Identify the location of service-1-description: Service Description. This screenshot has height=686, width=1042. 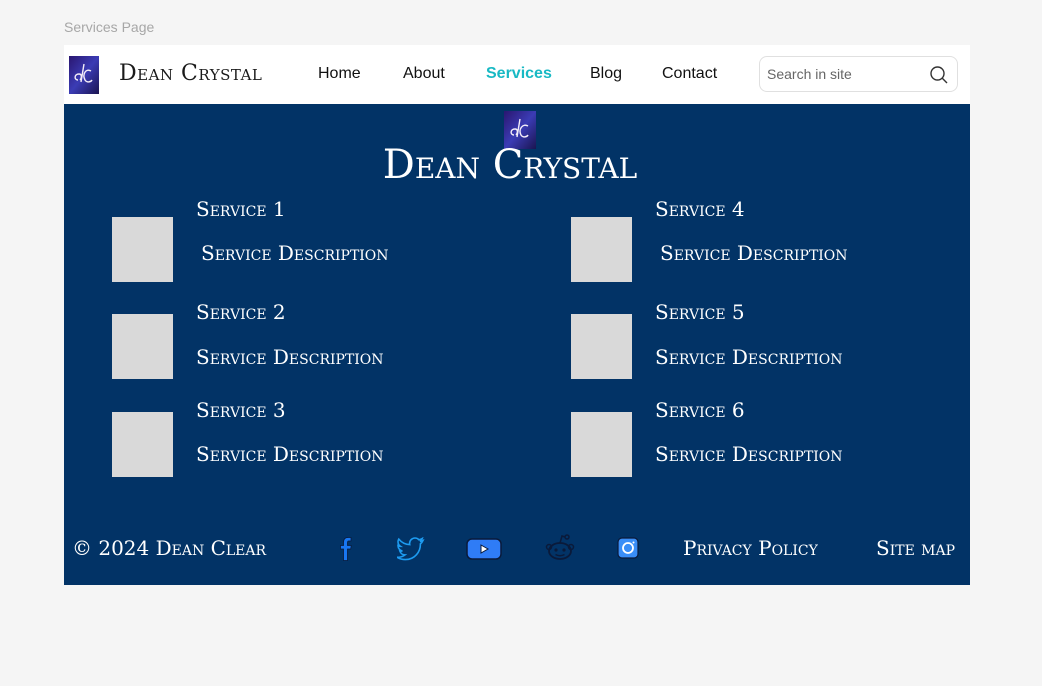
(295, 253).